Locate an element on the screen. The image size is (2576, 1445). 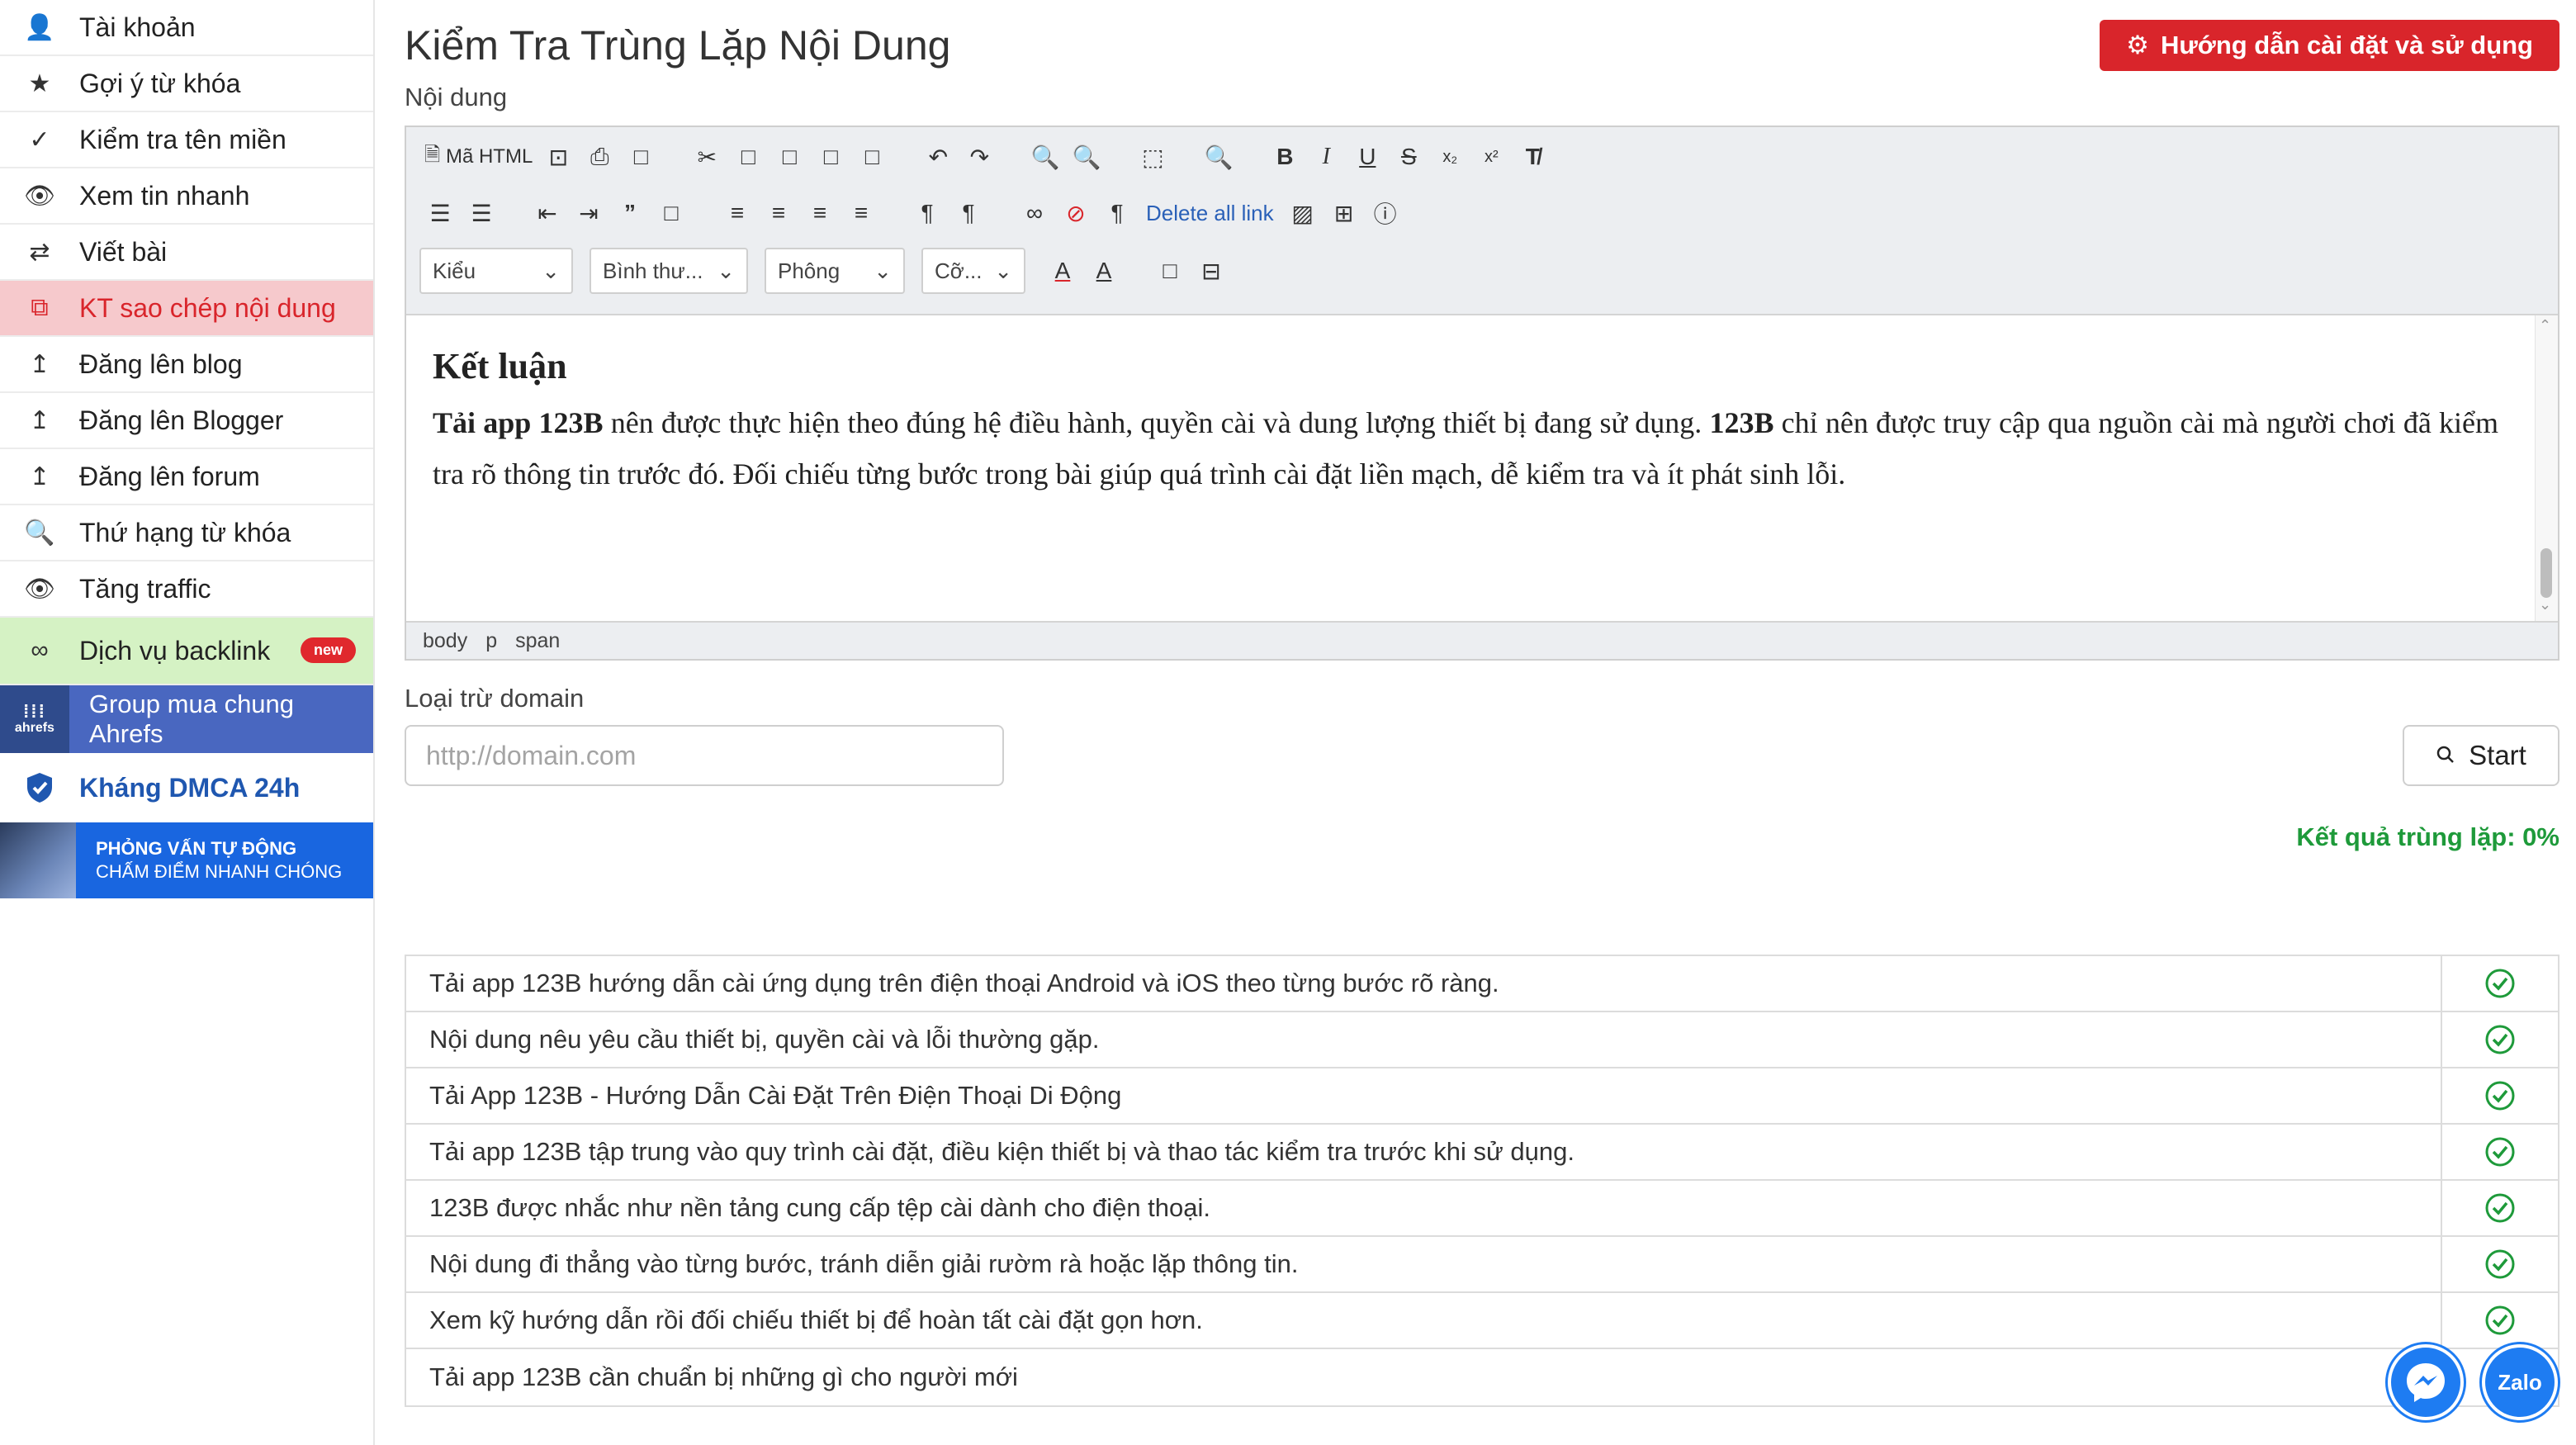
align-left-icon: ≡ is located at coordinates (737, 213).